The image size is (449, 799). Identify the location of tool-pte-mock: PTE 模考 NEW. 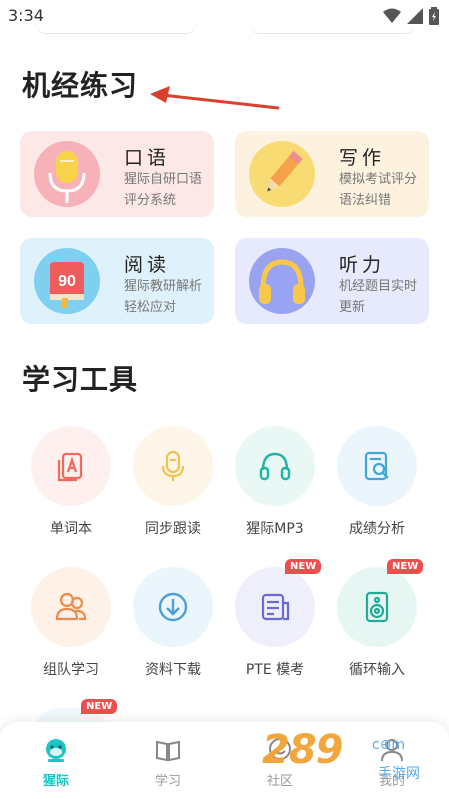
(275, 628).